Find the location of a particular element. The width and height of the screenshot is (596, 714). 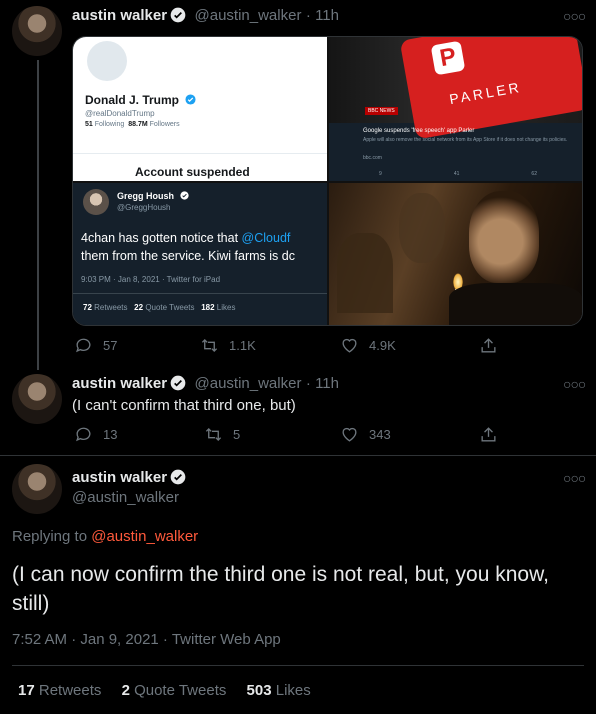

tweet-meta: 7:52 AM · Jan 9, 2021 · Twitter Web App is located at coordinates (146, 639).